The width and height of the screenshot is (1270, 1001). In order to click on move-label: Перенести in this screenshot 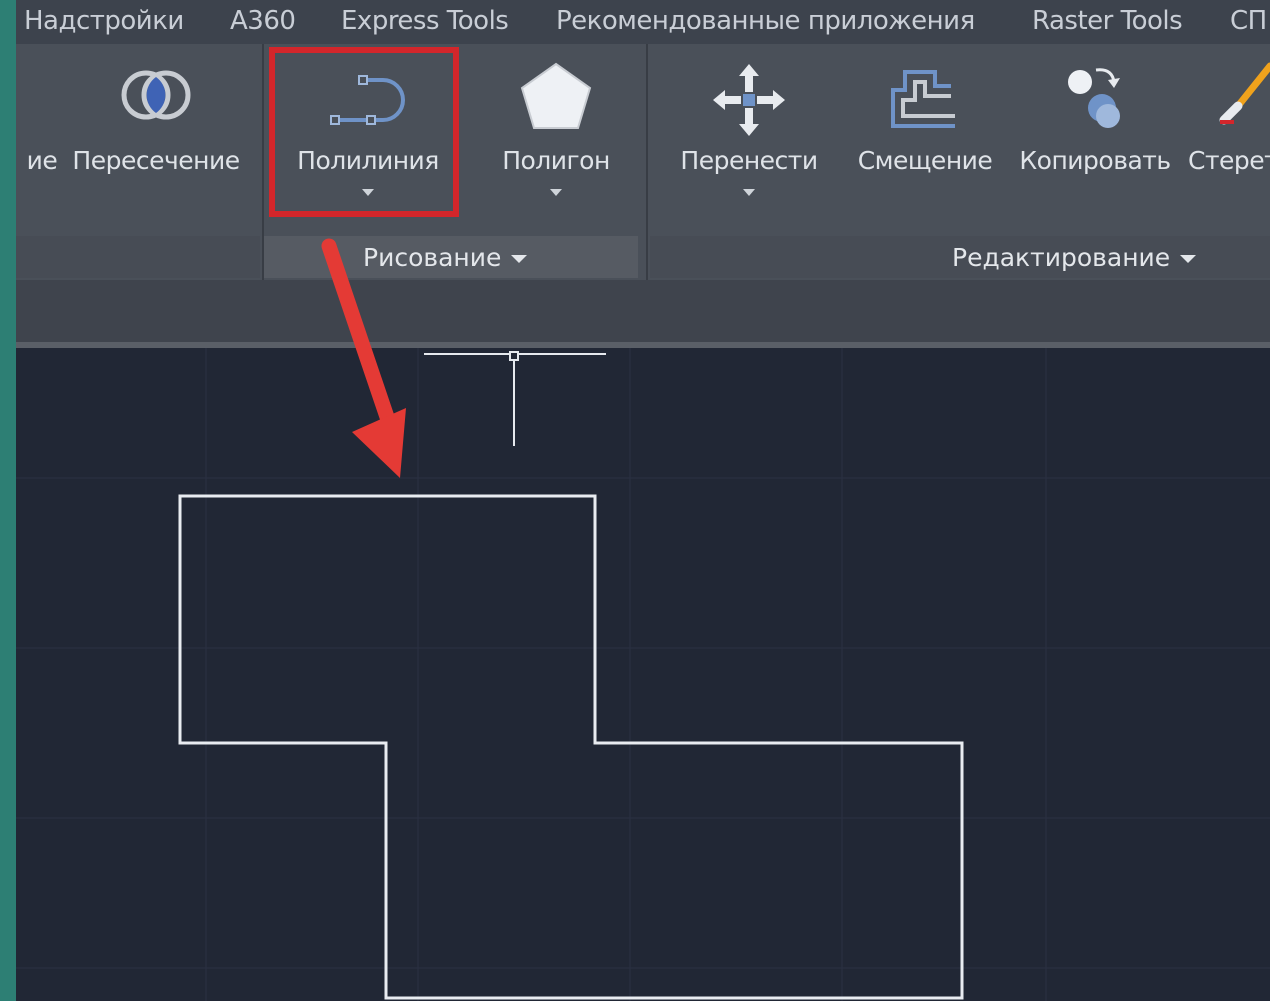, I will do `click(749, 160)`.